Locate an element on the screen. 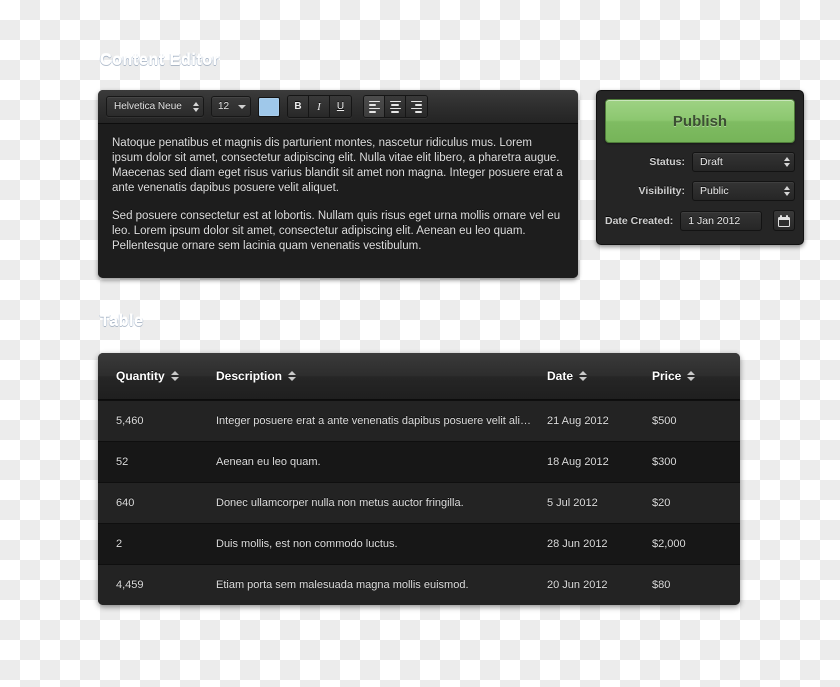 The width and height of the screenshot is (840, 687). cell-quantity: 640 is located at coordinates (125, 503).